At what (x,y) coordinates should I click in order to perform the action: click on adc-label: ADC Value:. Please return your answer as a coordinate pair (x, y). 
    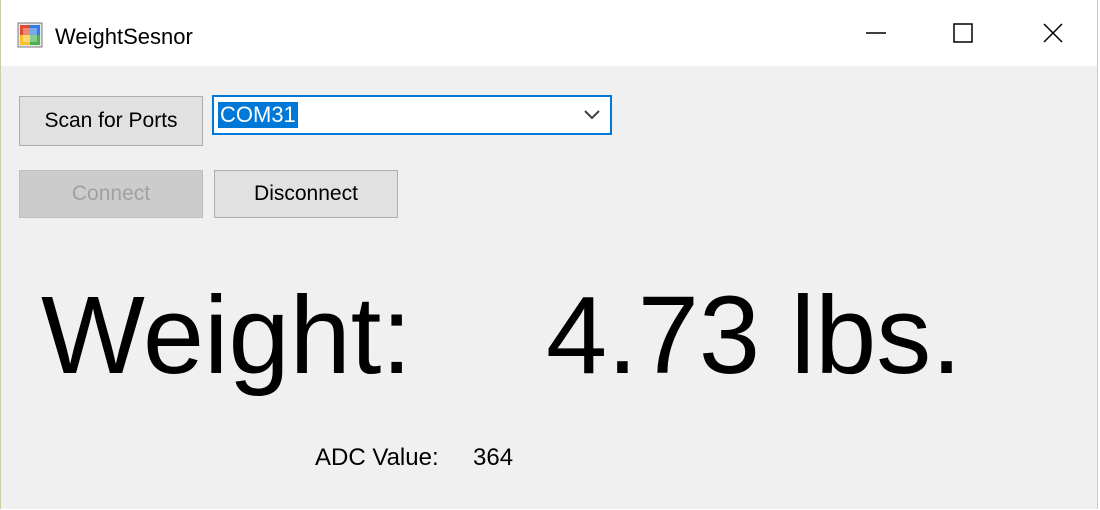
    Looking at the image, I should click on (377, 457).